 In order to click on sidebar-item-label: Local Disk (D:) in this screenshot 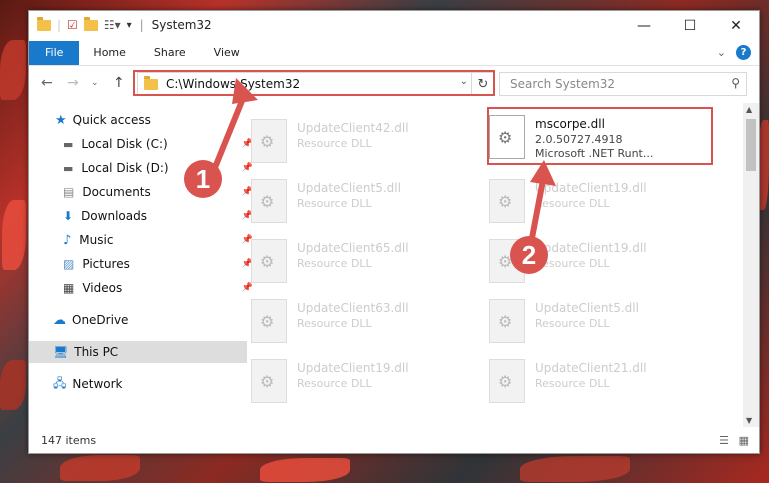, I will do `click(125, 168)`.